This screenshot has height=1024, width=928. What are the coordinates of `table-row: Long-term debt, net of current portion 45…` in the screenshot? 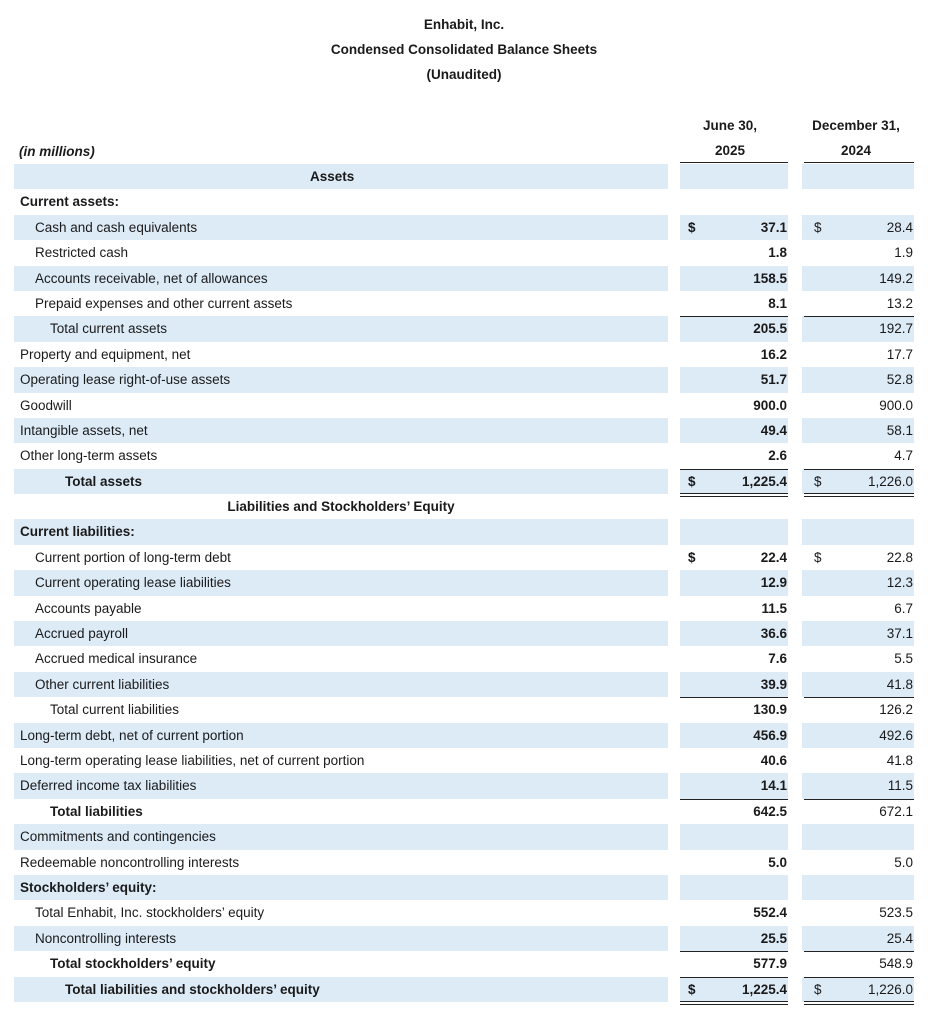 It's located at (464, 735).